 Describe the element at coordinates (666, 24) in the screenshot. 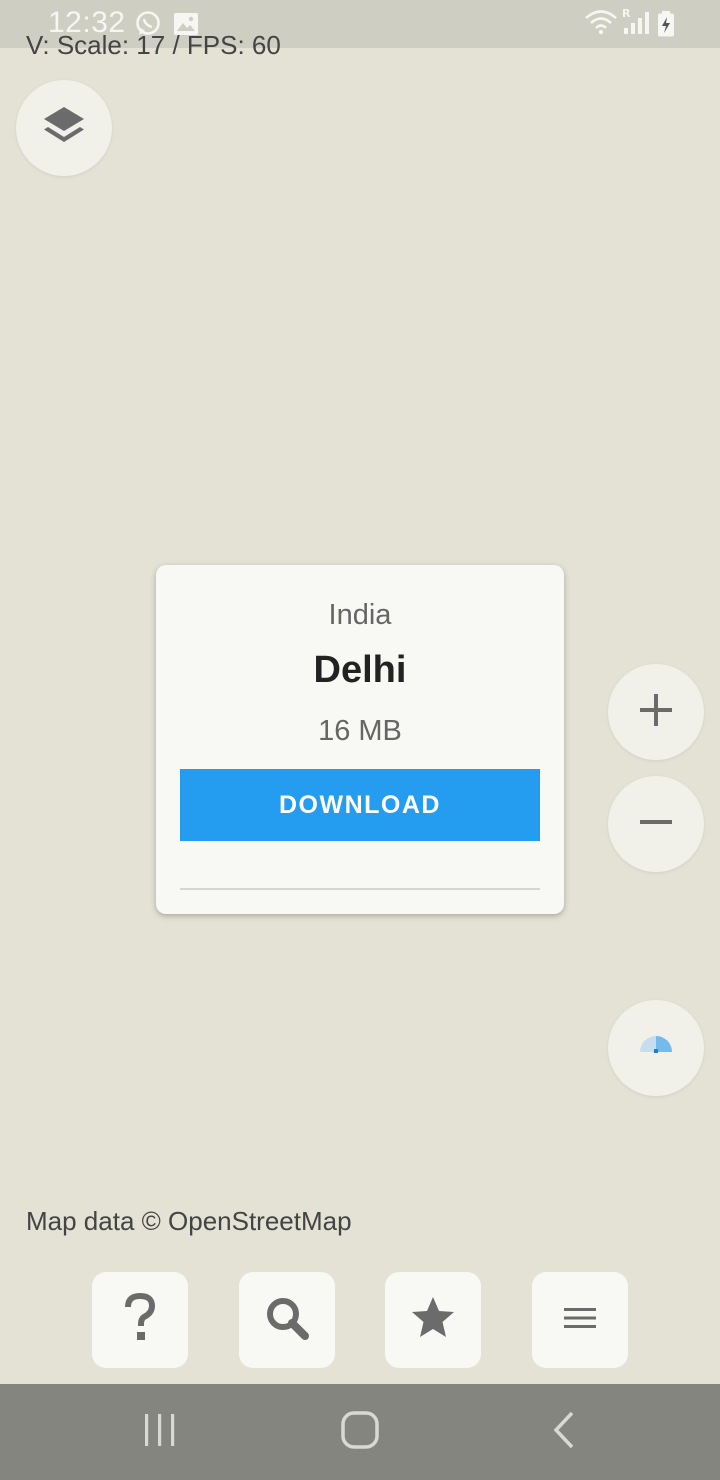

I see `battery-charging-icon` at that location.